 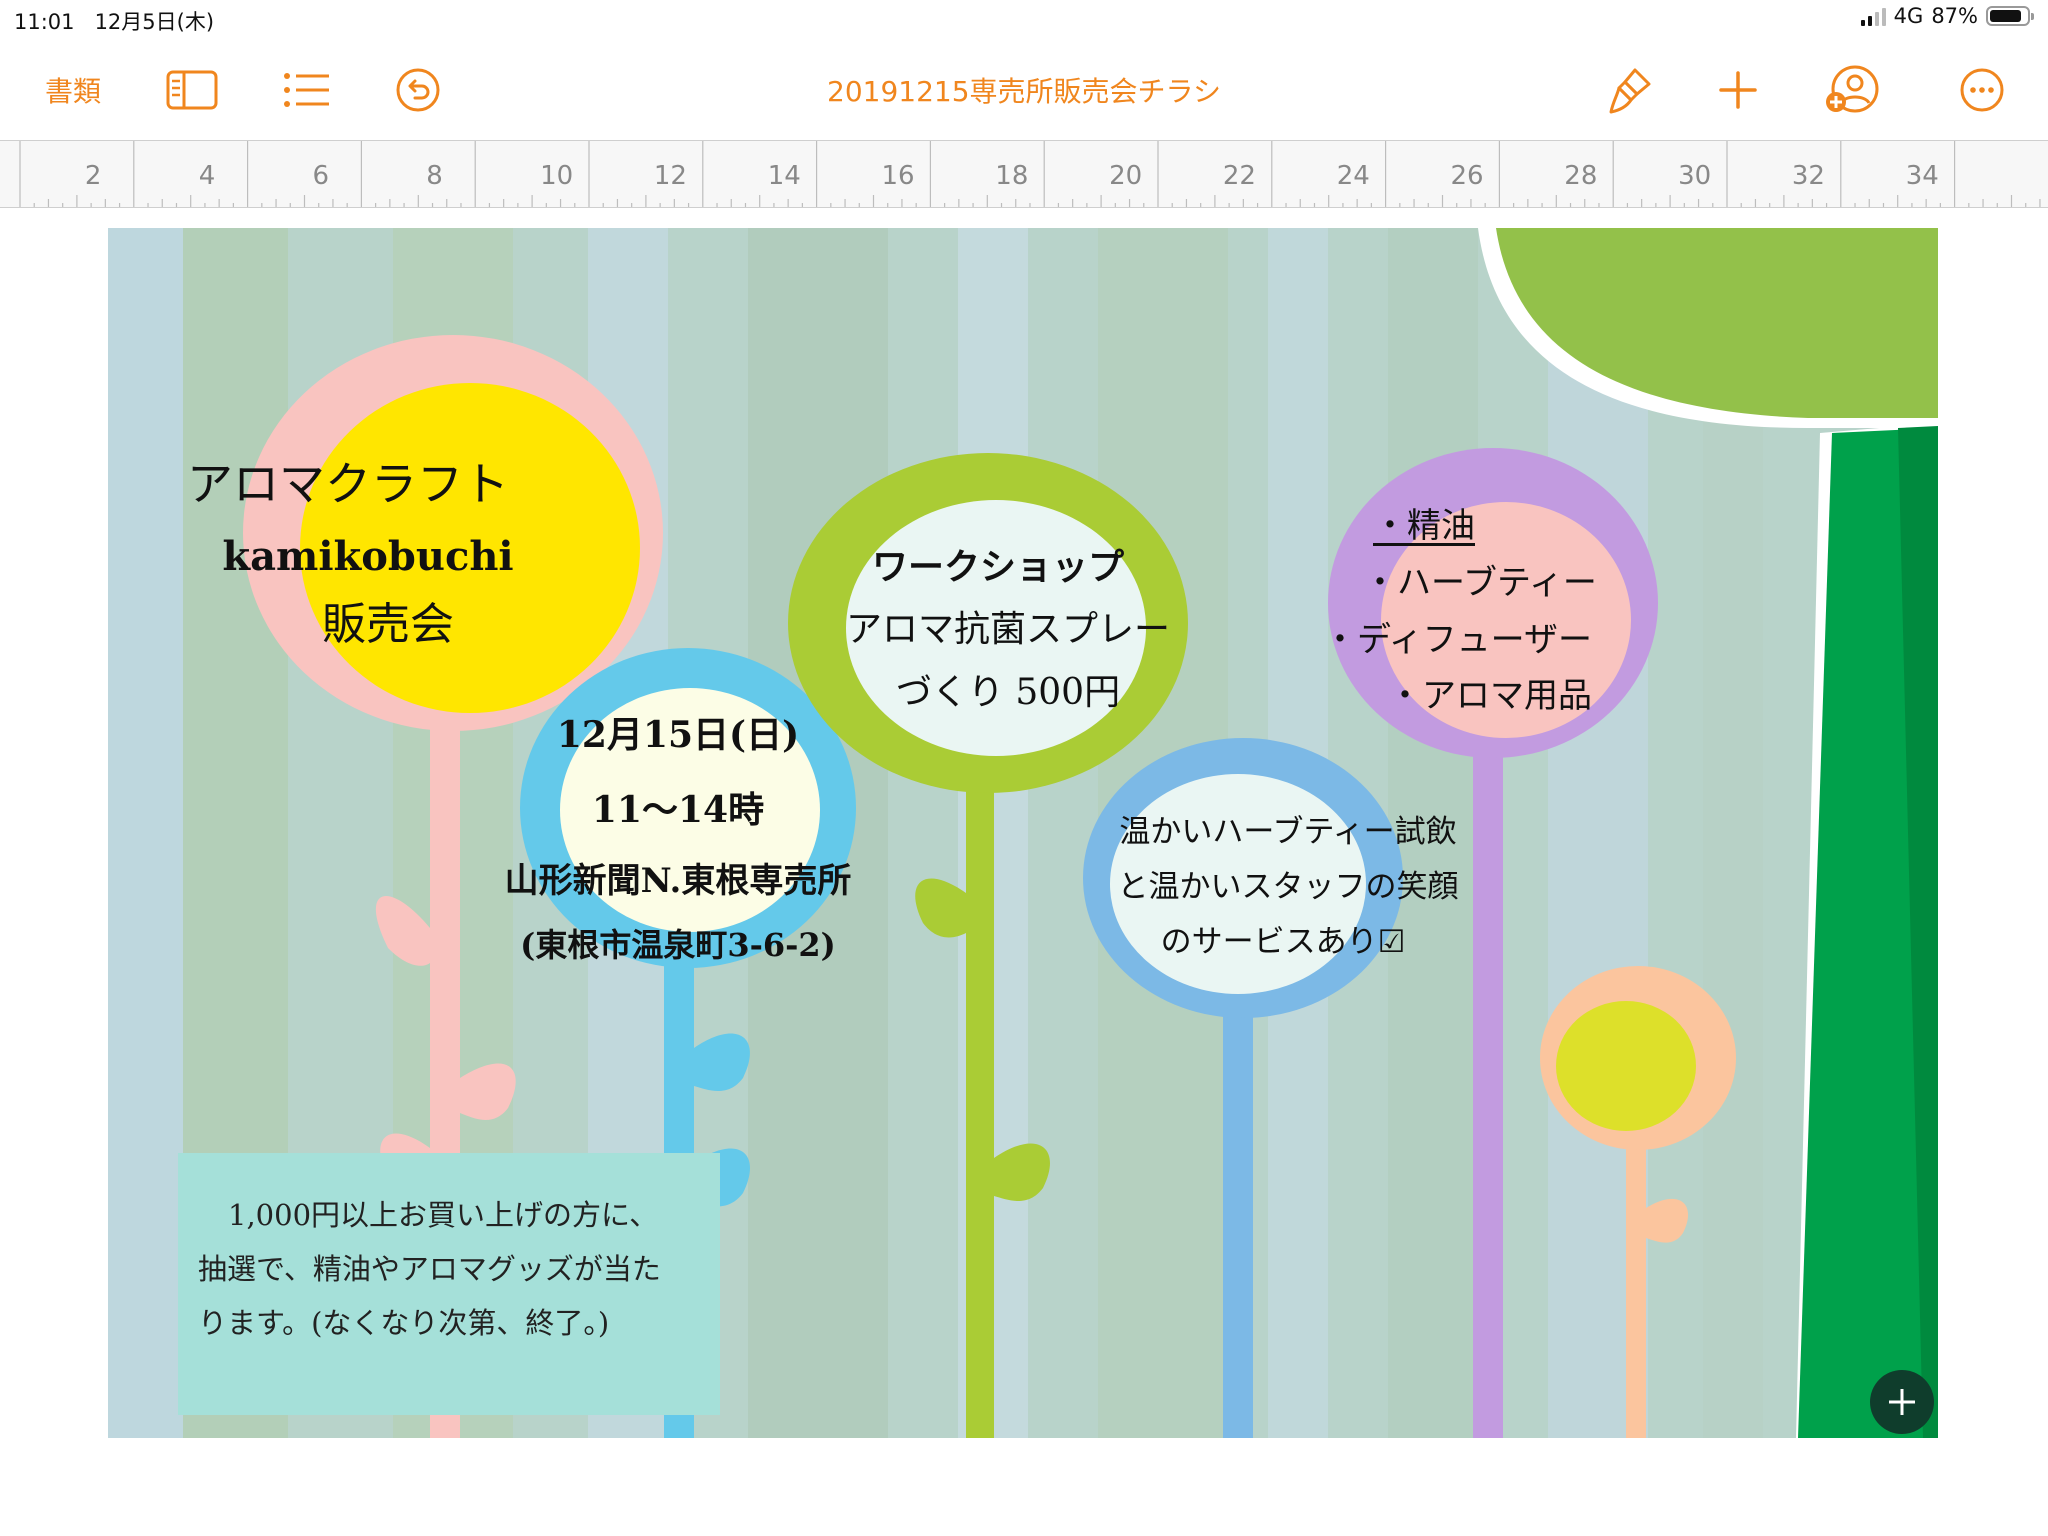 What do you see at coordinates (1239, 176) in the screenshot?
I see `ruler-label: 22` at bounding box center [1239, 176].